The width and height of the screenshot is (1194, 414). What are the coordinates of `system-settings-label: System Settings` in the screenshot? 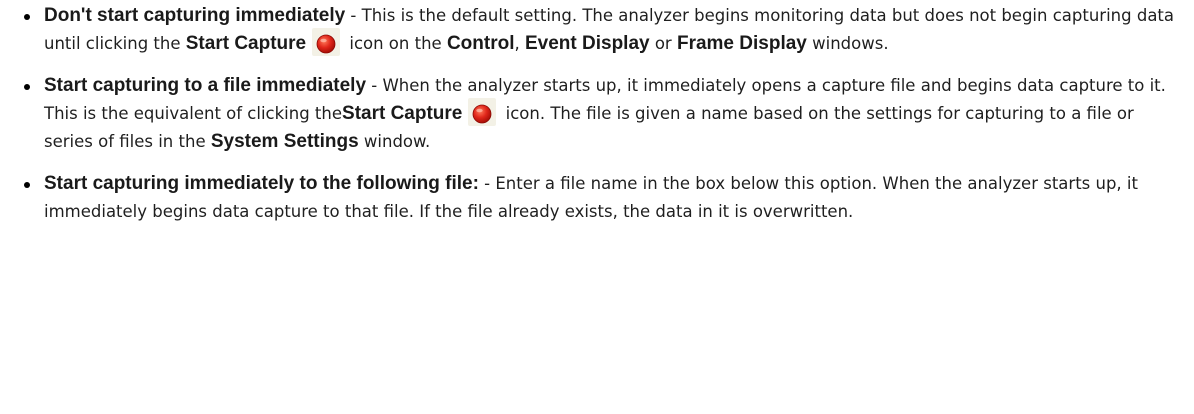 It's located at (284, 141).